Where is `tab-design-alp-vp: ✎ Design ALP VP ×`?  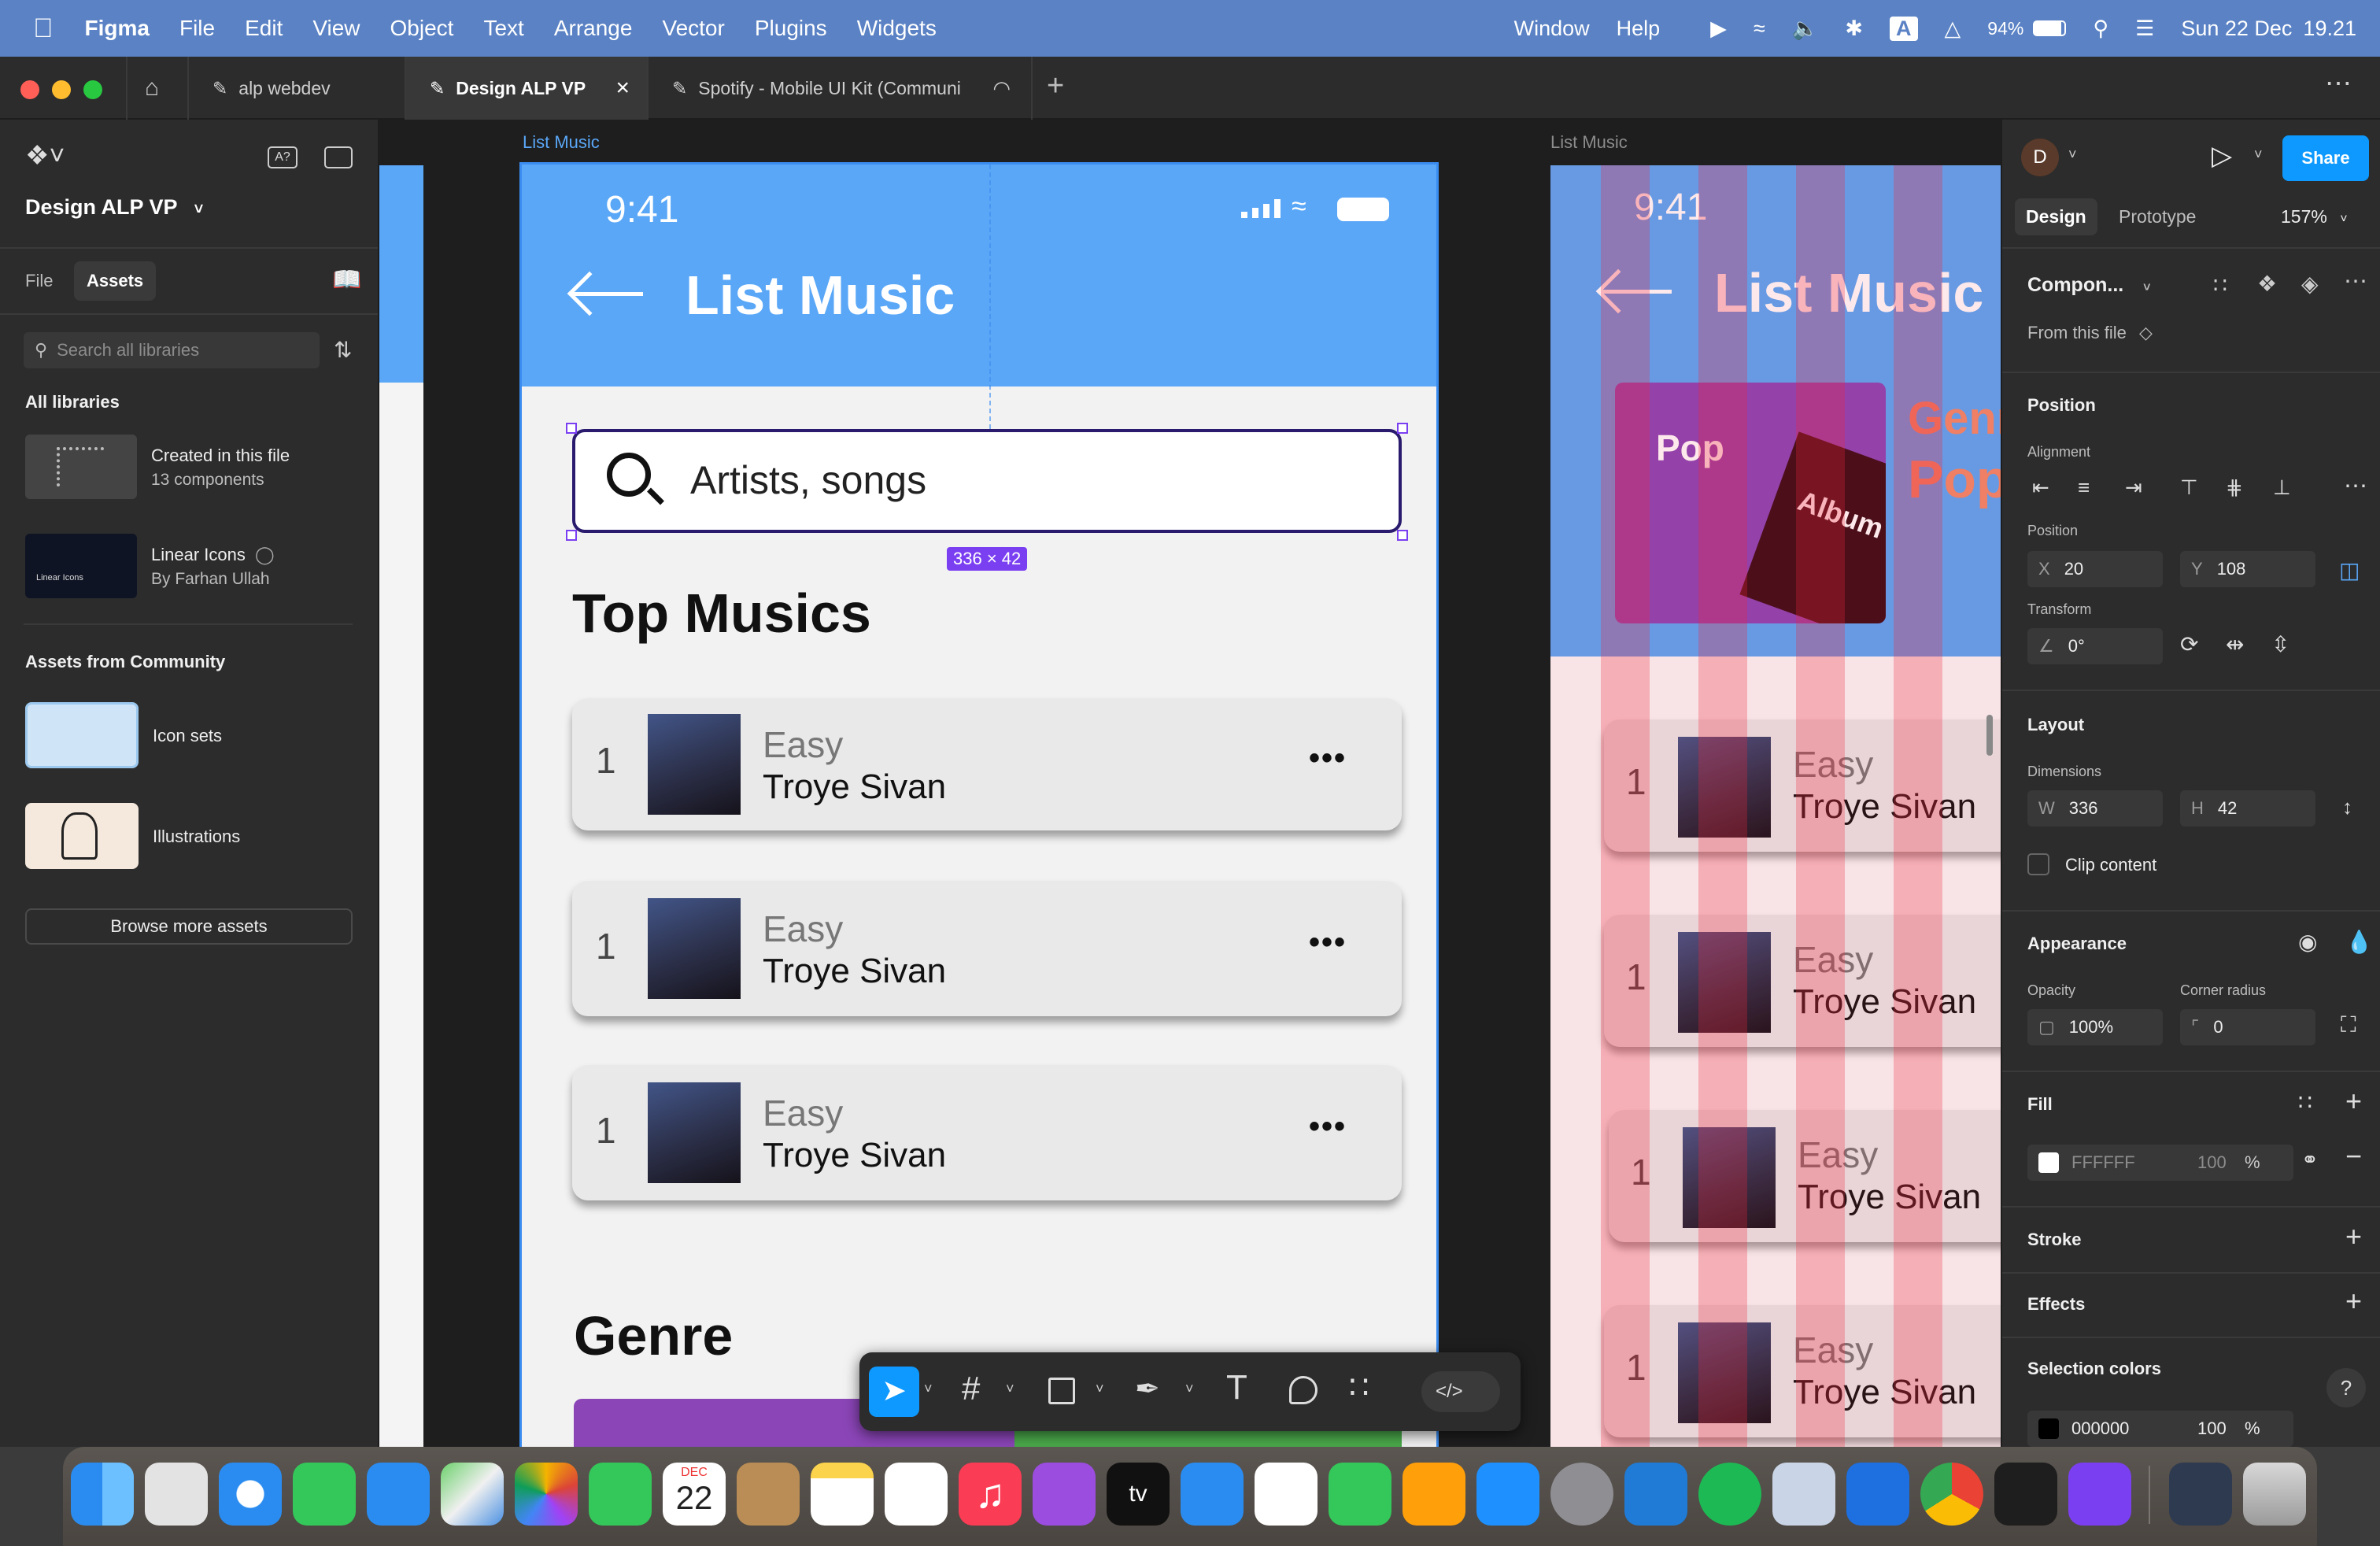 tab-design-alp-vp: ✎ Design ALP VP × is located at coordinates (527, 88).